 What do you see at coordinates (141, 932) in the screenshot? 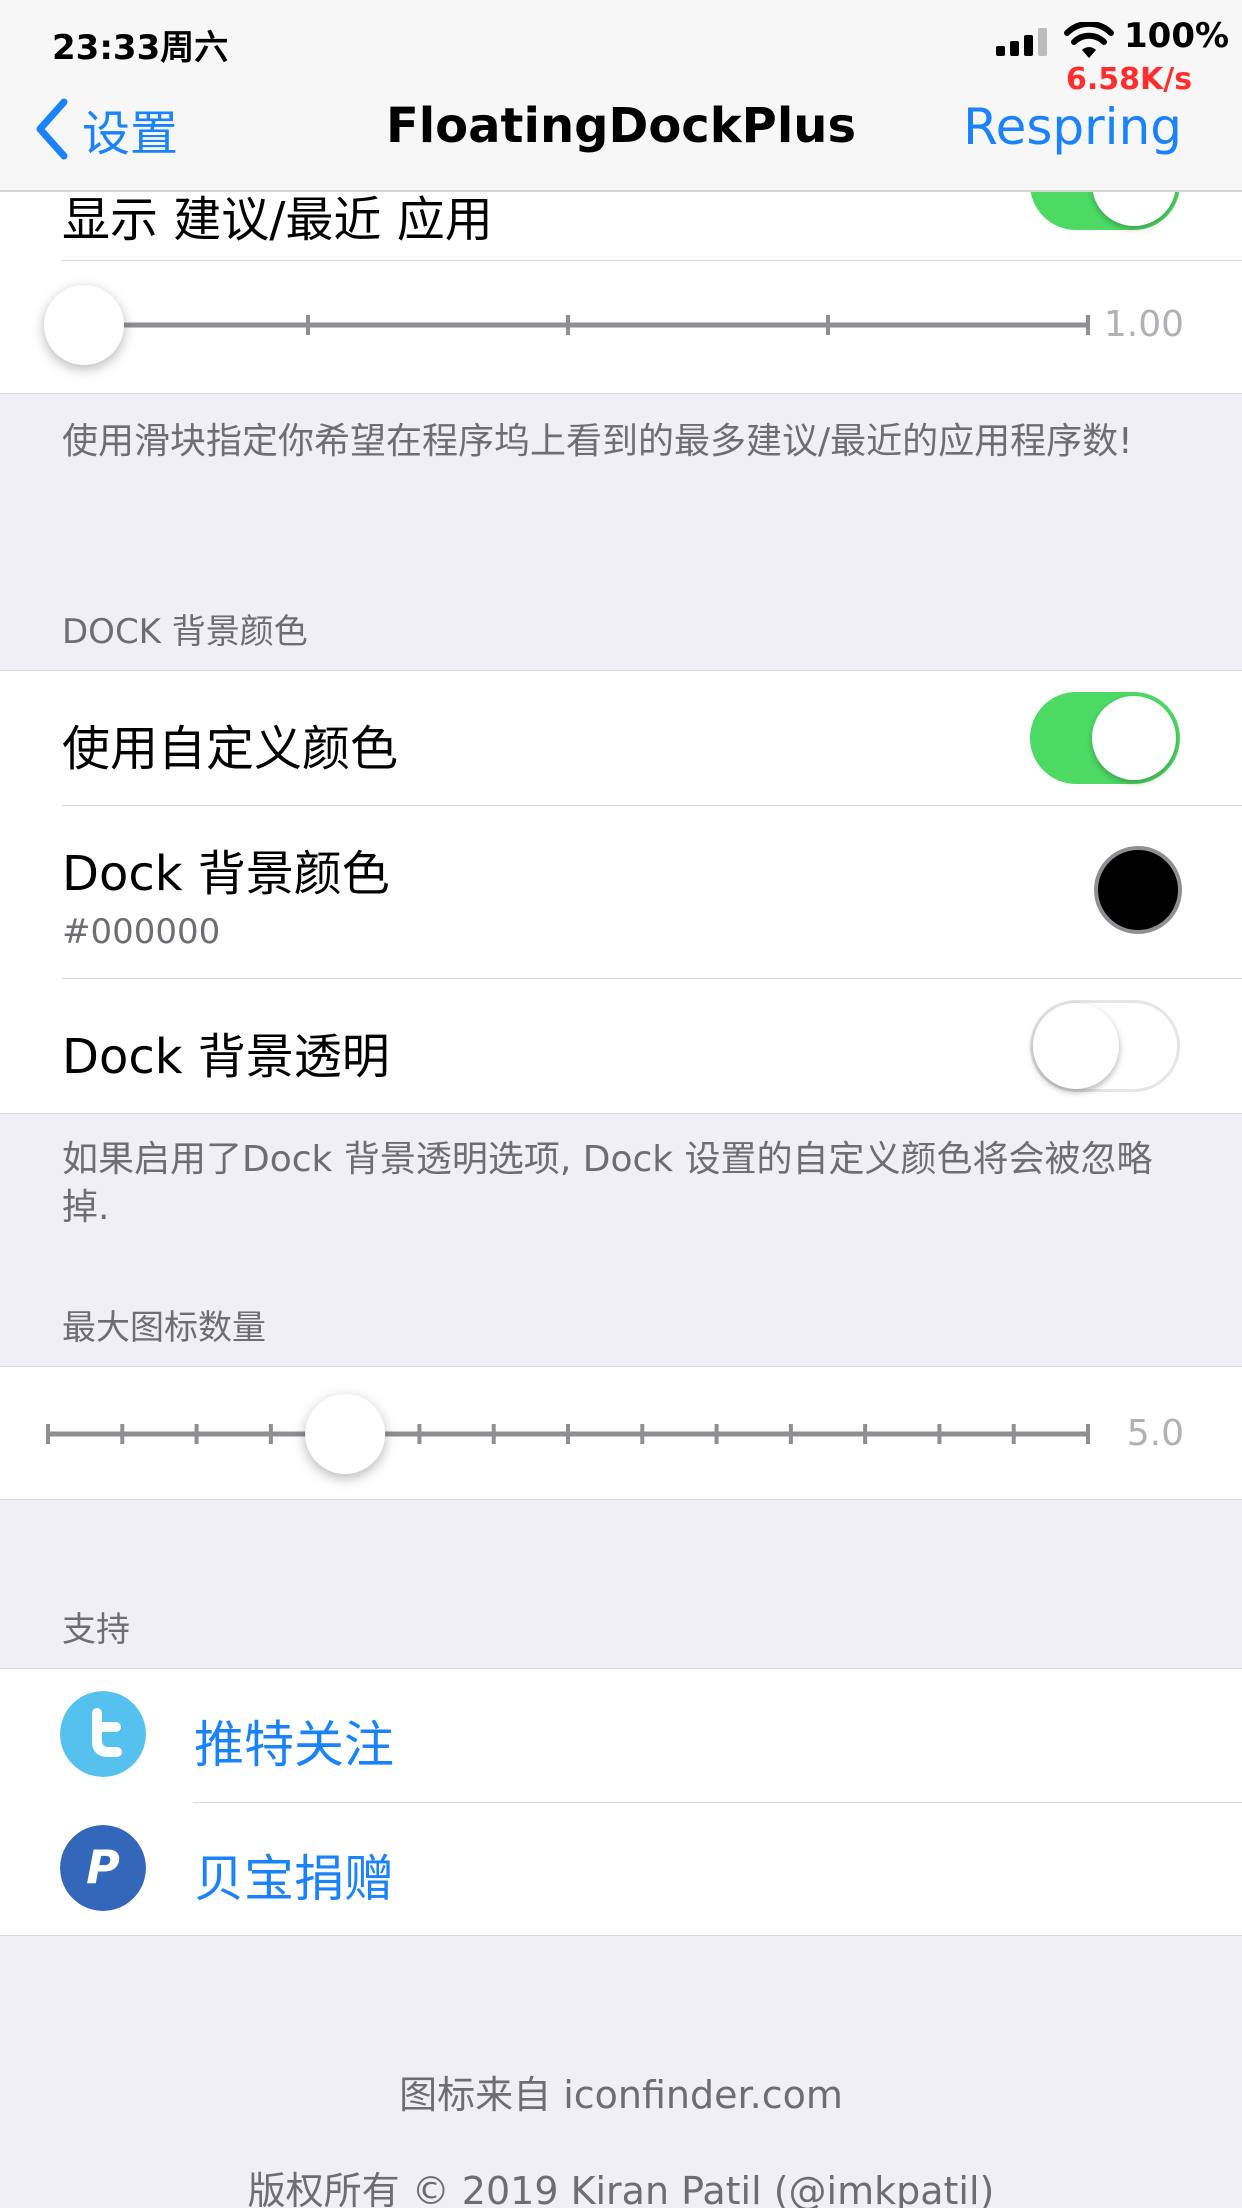
I see `dock-bg-color-hex: #000000` at bounding box center [141, 932].